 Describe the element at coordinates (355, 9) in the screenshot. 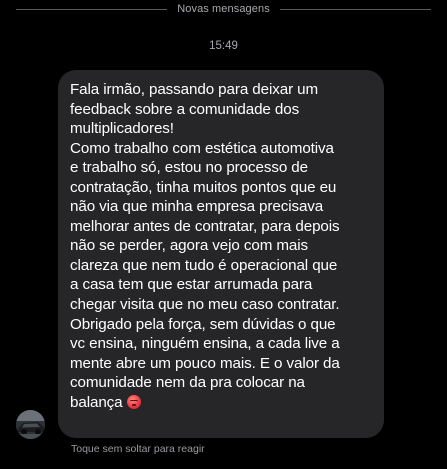

I see `divider-line-right` at that location.